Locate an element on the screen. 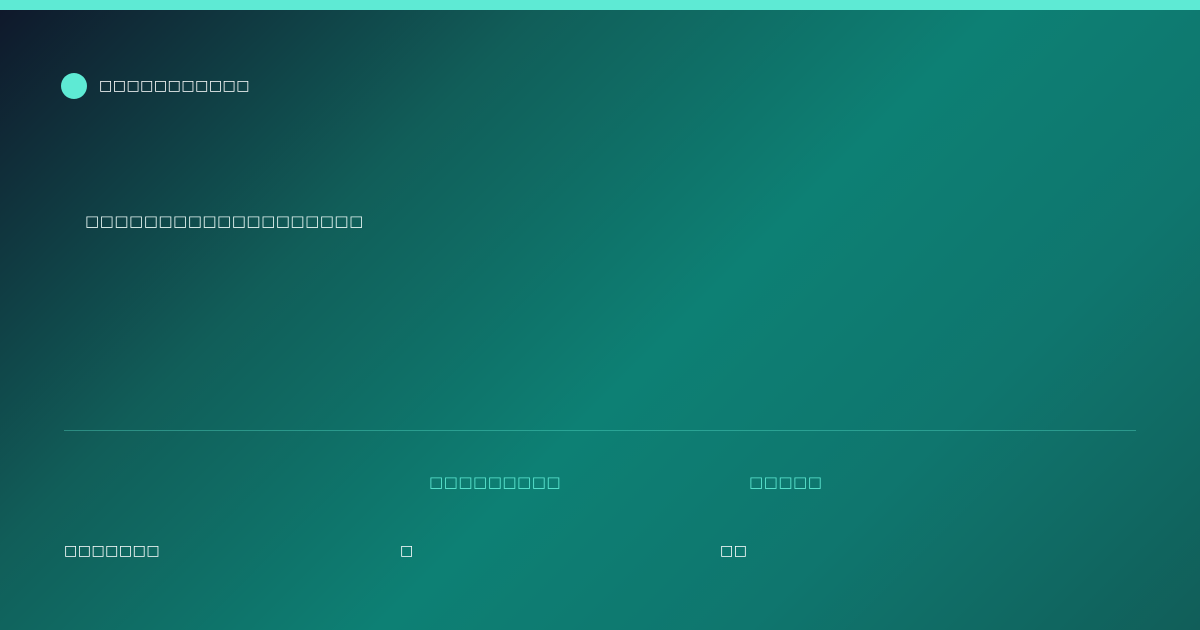 The image size is (1200, 630). row-cell-2: □ is located at coordinates (407, 551).